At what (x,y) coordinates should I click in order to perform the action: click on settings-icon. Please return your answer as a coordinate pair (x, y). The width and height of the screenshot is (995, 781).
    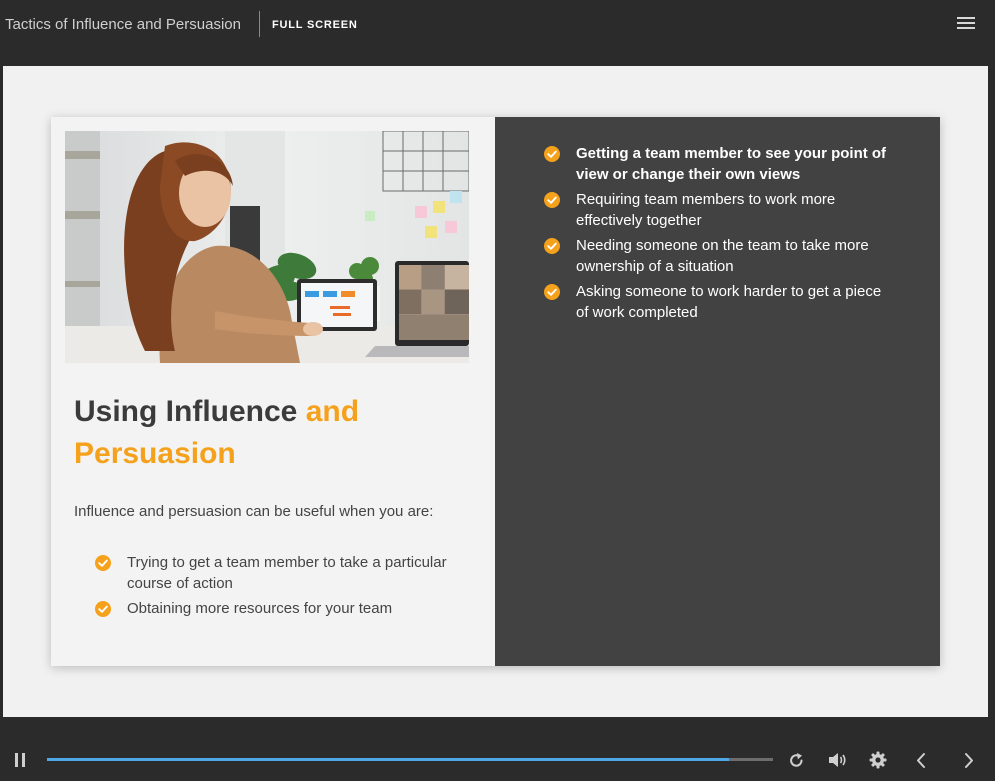
    Looking at the image, I should click on (878, 760).